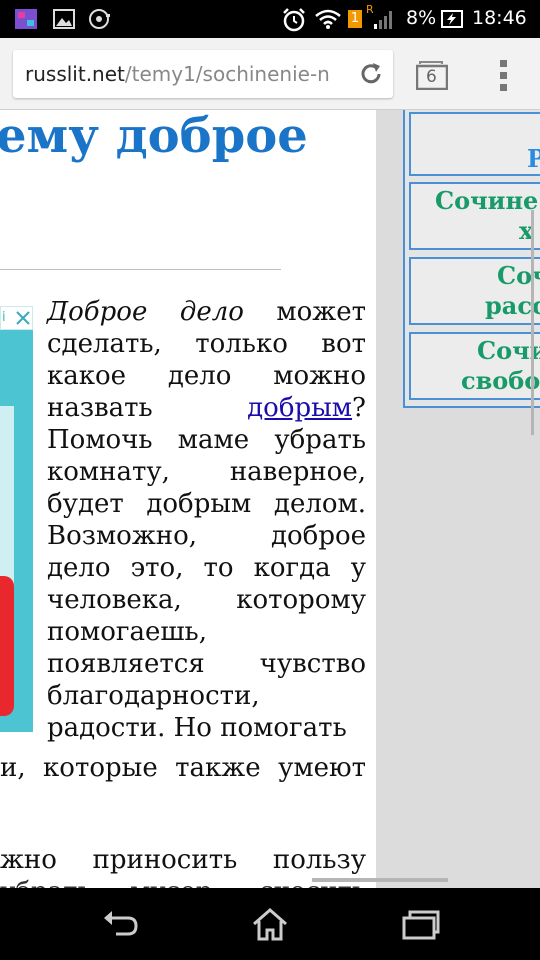 The width and height of the screenshot is (540, 960). What do you see at coordinates (16, 519) in the screenshot?
I see `ad-banner: i` at bounding box center [16, 519].